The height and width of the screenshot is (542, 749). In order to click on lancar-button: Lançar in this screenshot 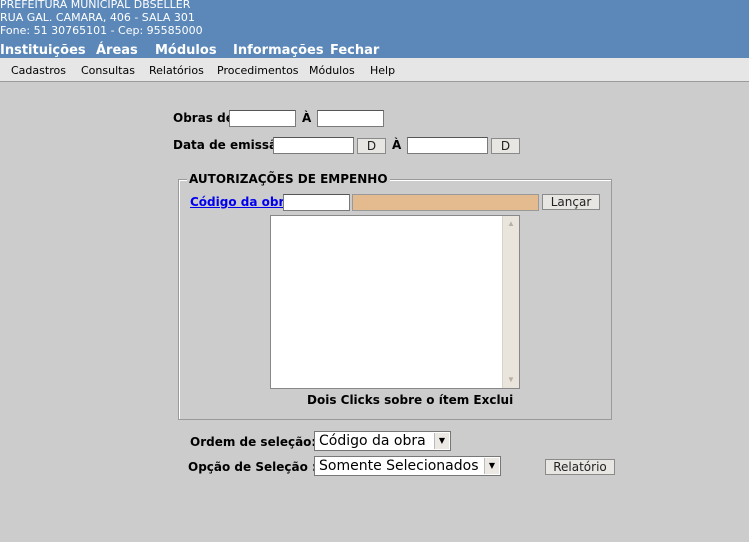, I will do `click(571, 202)`.